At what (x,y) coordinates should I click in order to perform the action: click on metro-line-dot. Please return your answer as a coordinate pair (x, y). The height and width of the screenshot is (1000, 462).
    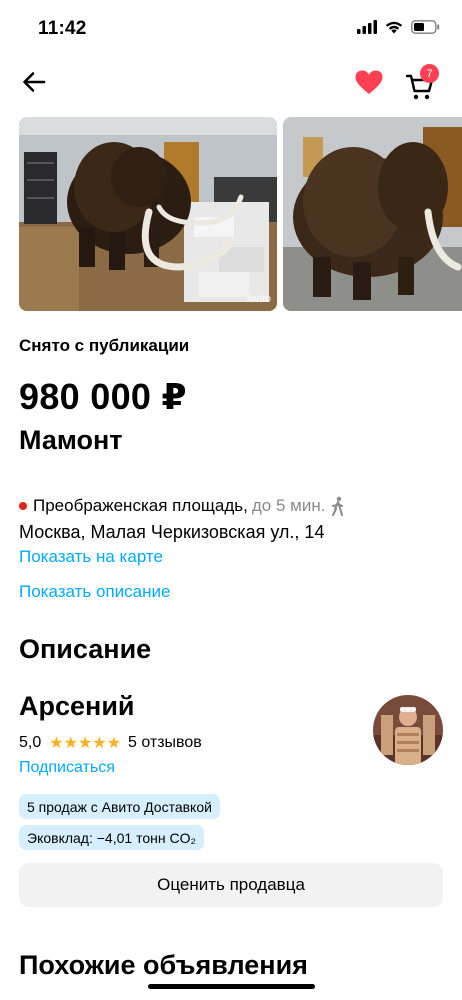
    Looking at the image, I should click on (23, 506).